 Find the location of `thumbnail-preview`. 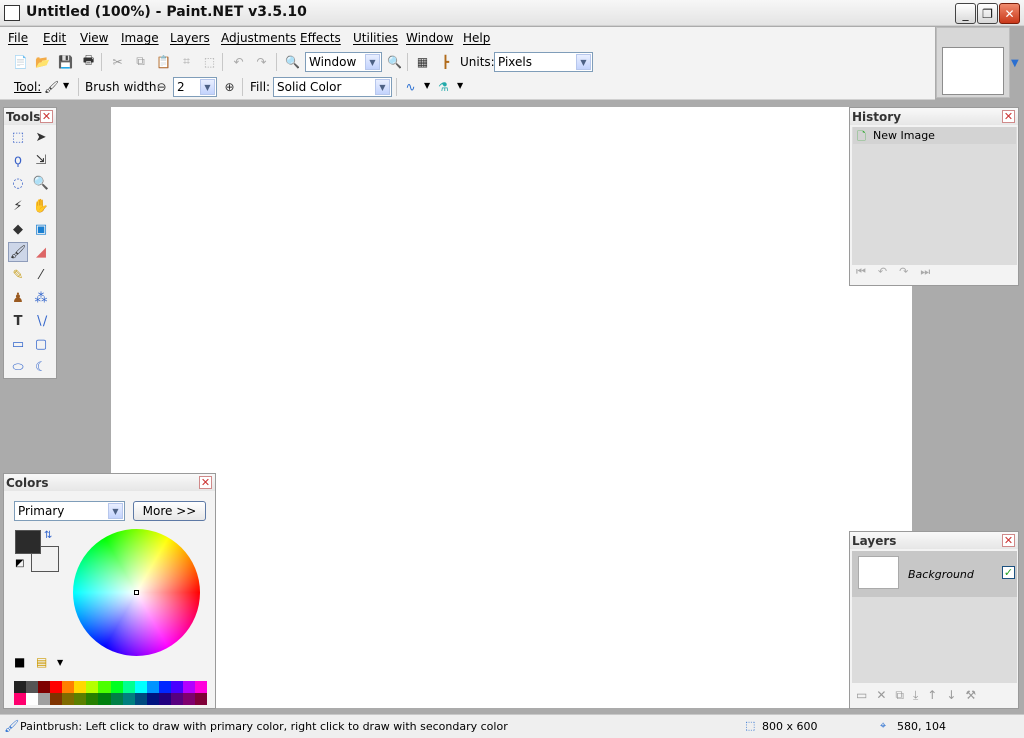

thumbnail-preview is located at coordinates (973, 71).